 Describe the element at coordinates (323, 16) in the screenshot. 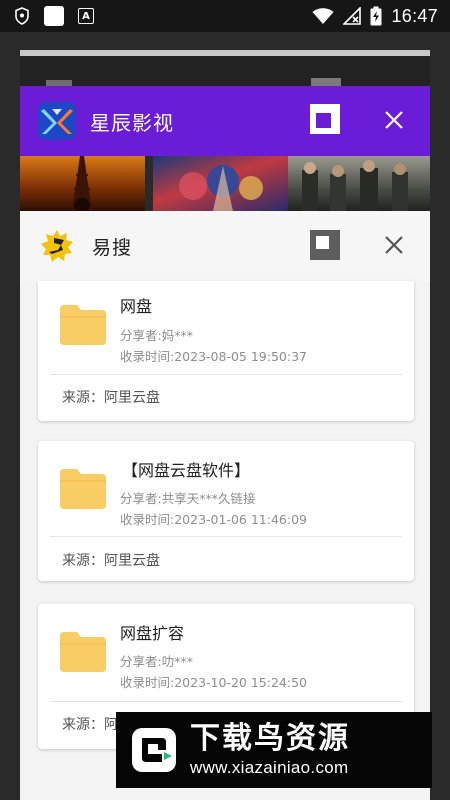

I see `wifi-icon` at that location.